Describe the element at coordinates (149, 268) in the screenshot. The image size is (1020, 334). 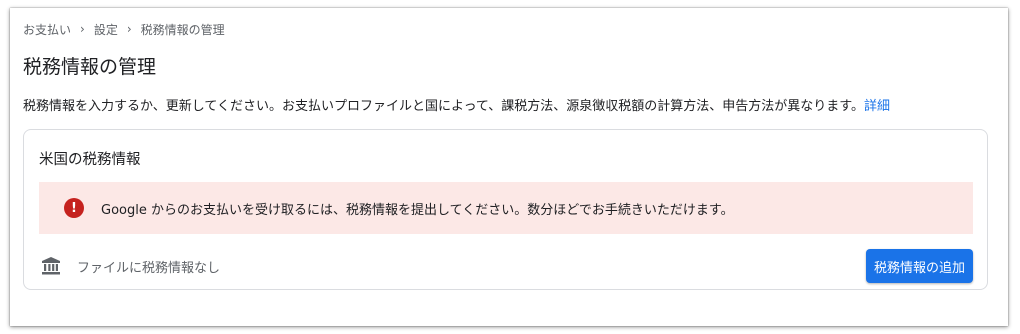
I see `no-tax-info-text: ファイルに税務情報なし` at that location.